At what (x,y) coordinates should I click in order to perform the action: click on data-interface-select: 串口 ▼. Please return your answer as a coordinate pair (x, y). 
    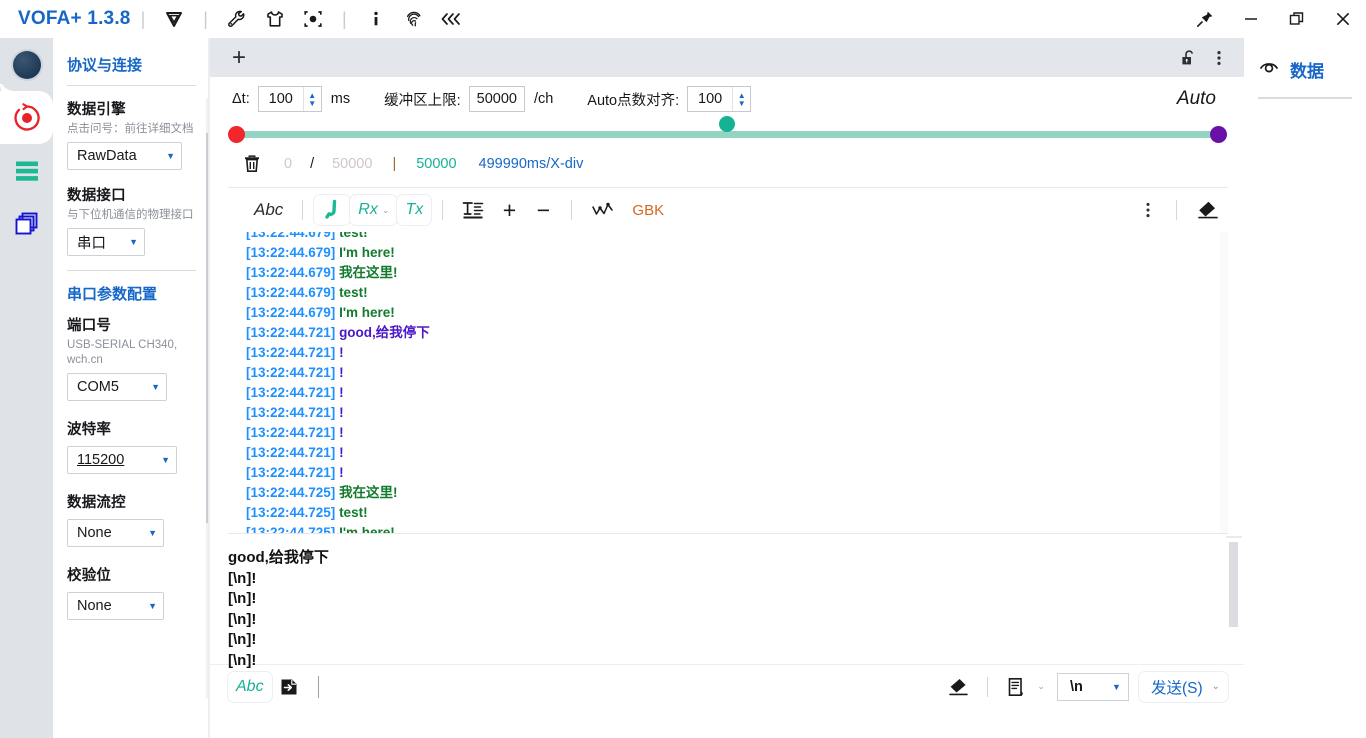
    Looking at the image, I should click on (106, 242).